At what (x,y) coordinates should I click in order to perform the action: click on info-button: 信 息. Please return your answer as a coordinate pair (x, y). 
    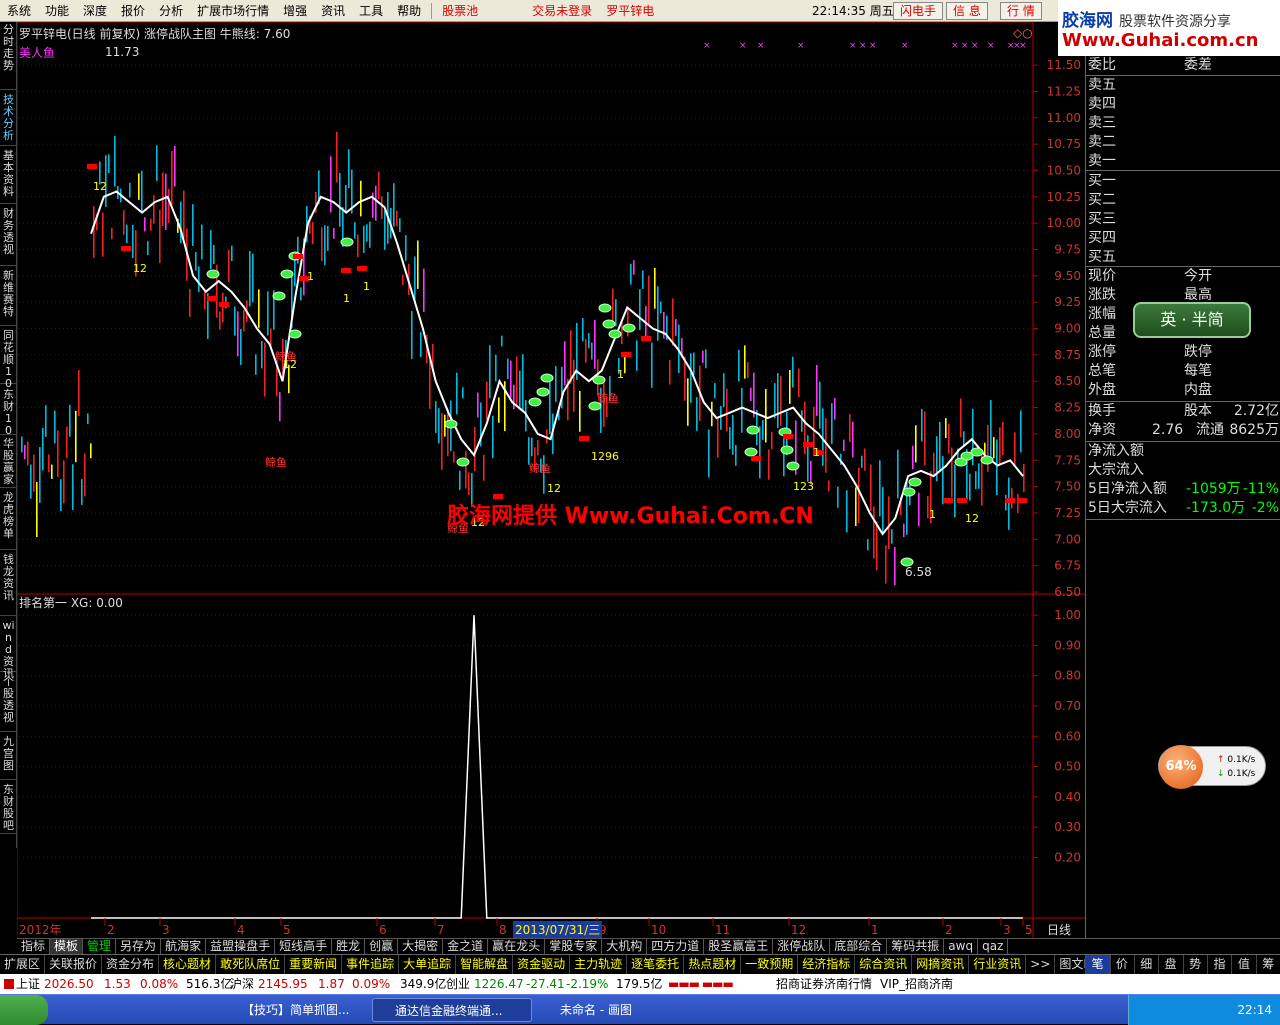
    Looking at the image, I should click on (967, 11).